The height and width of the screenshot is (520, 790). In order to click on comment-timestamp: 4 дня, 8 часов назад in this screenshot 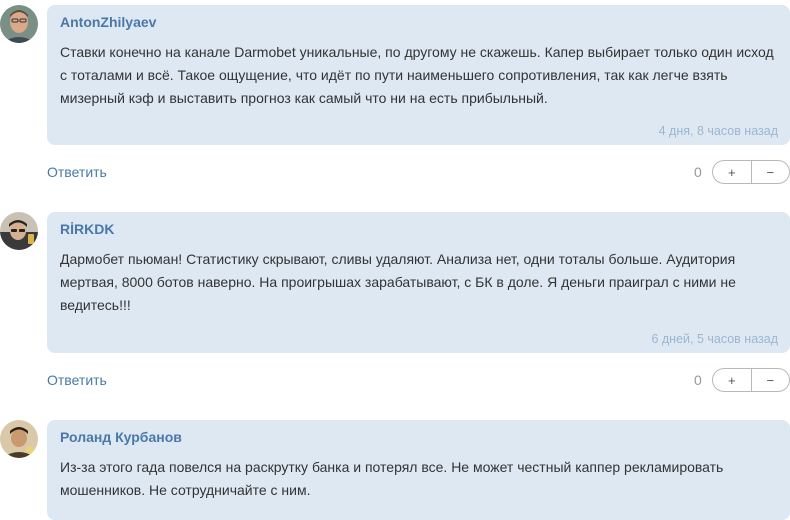, I will do `click(718, 131)`.